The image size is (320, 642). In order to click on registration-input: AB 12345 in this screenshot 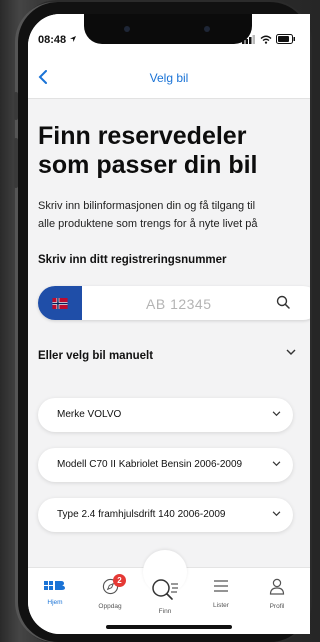, I will do `click(174, 303)`.